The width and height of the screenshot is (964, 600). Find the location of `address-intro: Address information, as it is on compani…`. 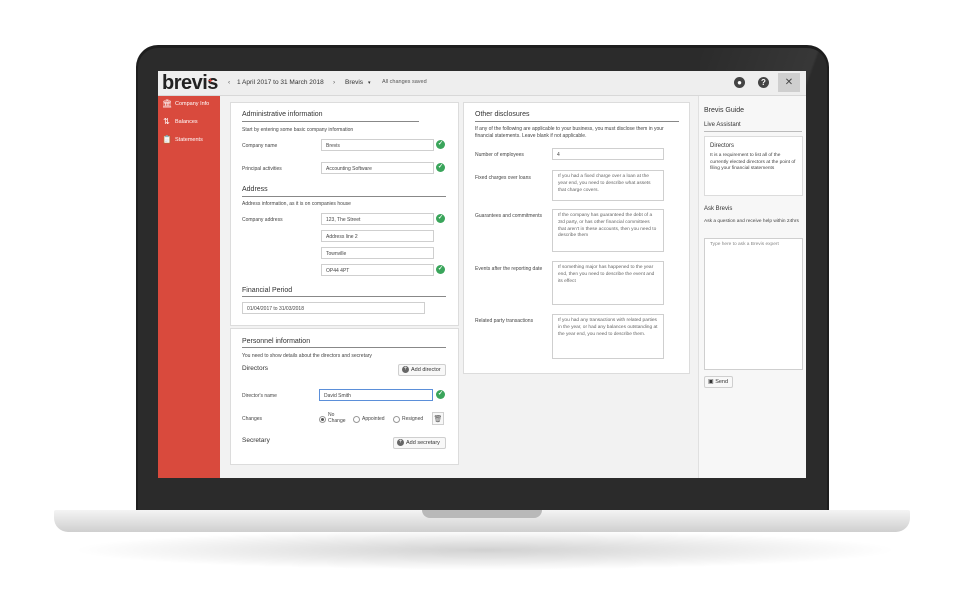

address-intro: Address information, as it is on compani… is located at coordinates (296, 204).